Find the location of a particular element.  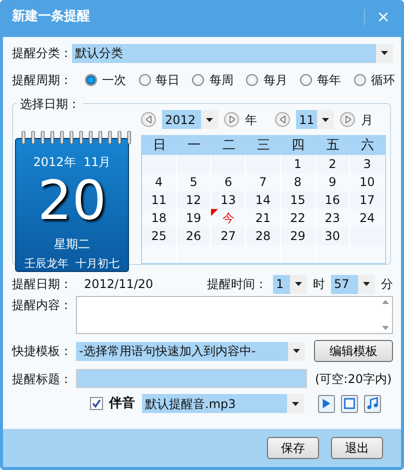

weekday-header: 四 is located at coordinates (298, 146).